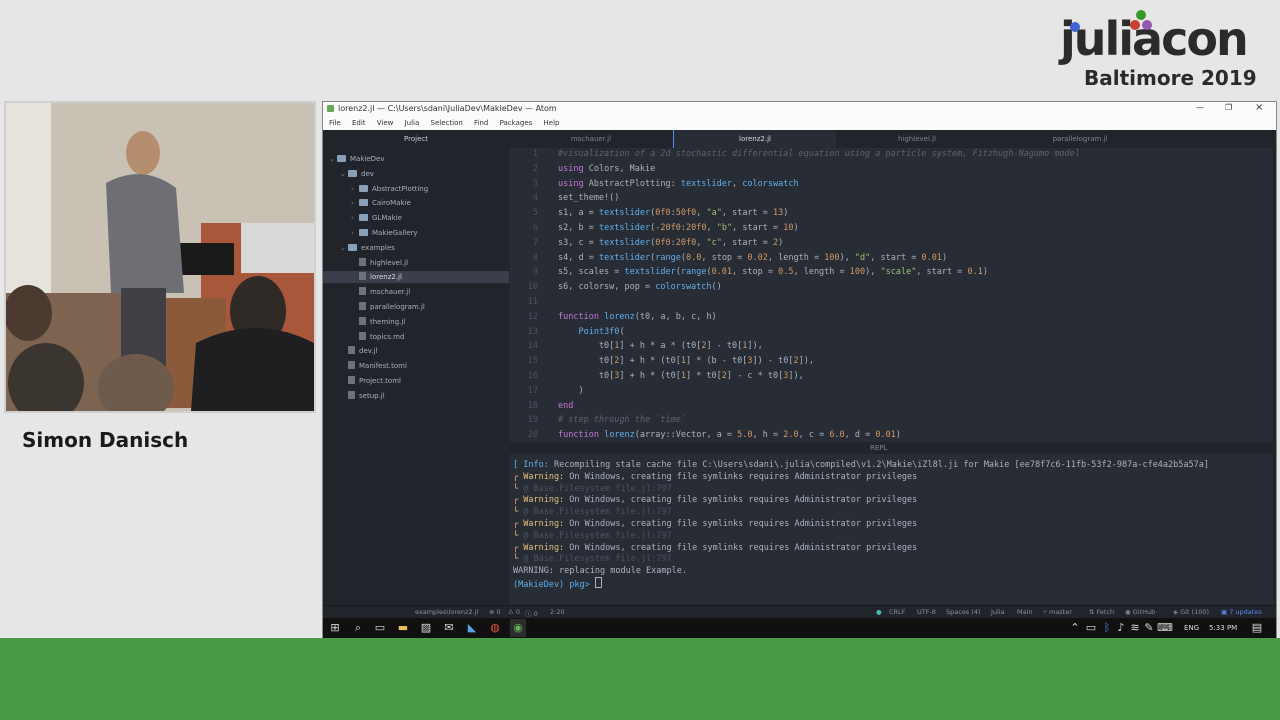 The width and height of the screenshot is (1280, 720). Describe the element at coordinates (446, 612) in the screenshot. I see `status-file: examples\lorenz2.jl` at that location.